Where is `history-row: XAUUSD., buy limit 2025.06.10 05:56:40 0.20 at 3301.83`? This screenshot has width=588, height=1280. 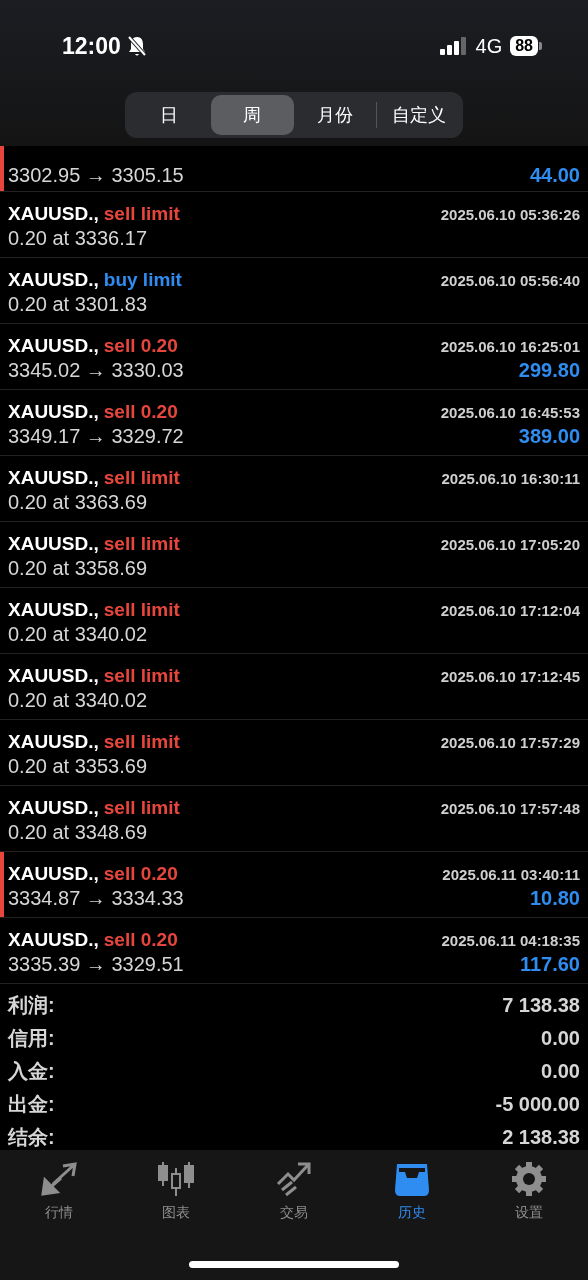
history-row: XAUUSD., buy limit 2025.06.10 05:56:40 0.20 at 3301.83 is located at coordinates (294, 291).